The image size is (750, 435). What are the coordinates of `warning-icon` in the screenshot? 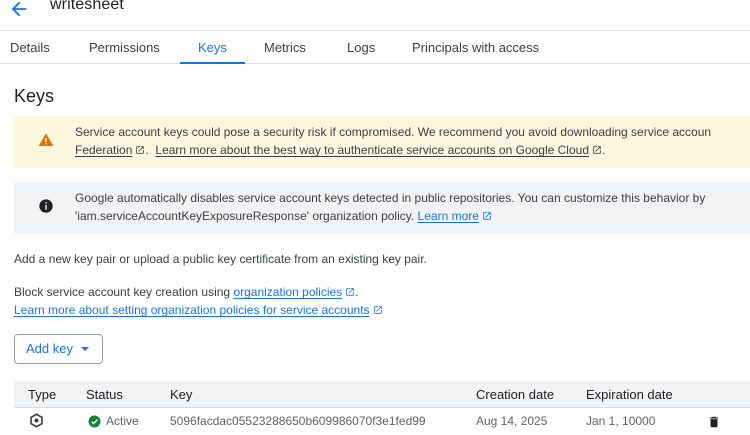 It's located at (46, 139).